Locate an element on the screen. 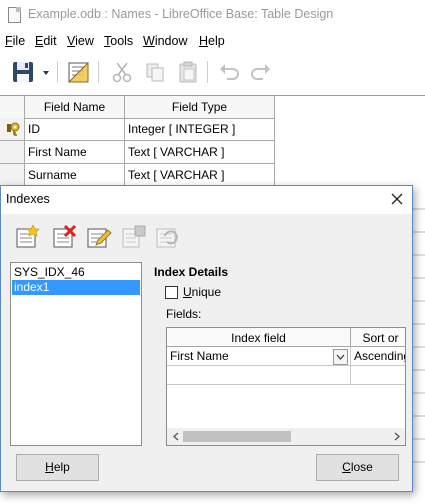 Image resolution: width=425 pixels, height=504 pixels. menu-label: ile is located at coordinates (19, 41).